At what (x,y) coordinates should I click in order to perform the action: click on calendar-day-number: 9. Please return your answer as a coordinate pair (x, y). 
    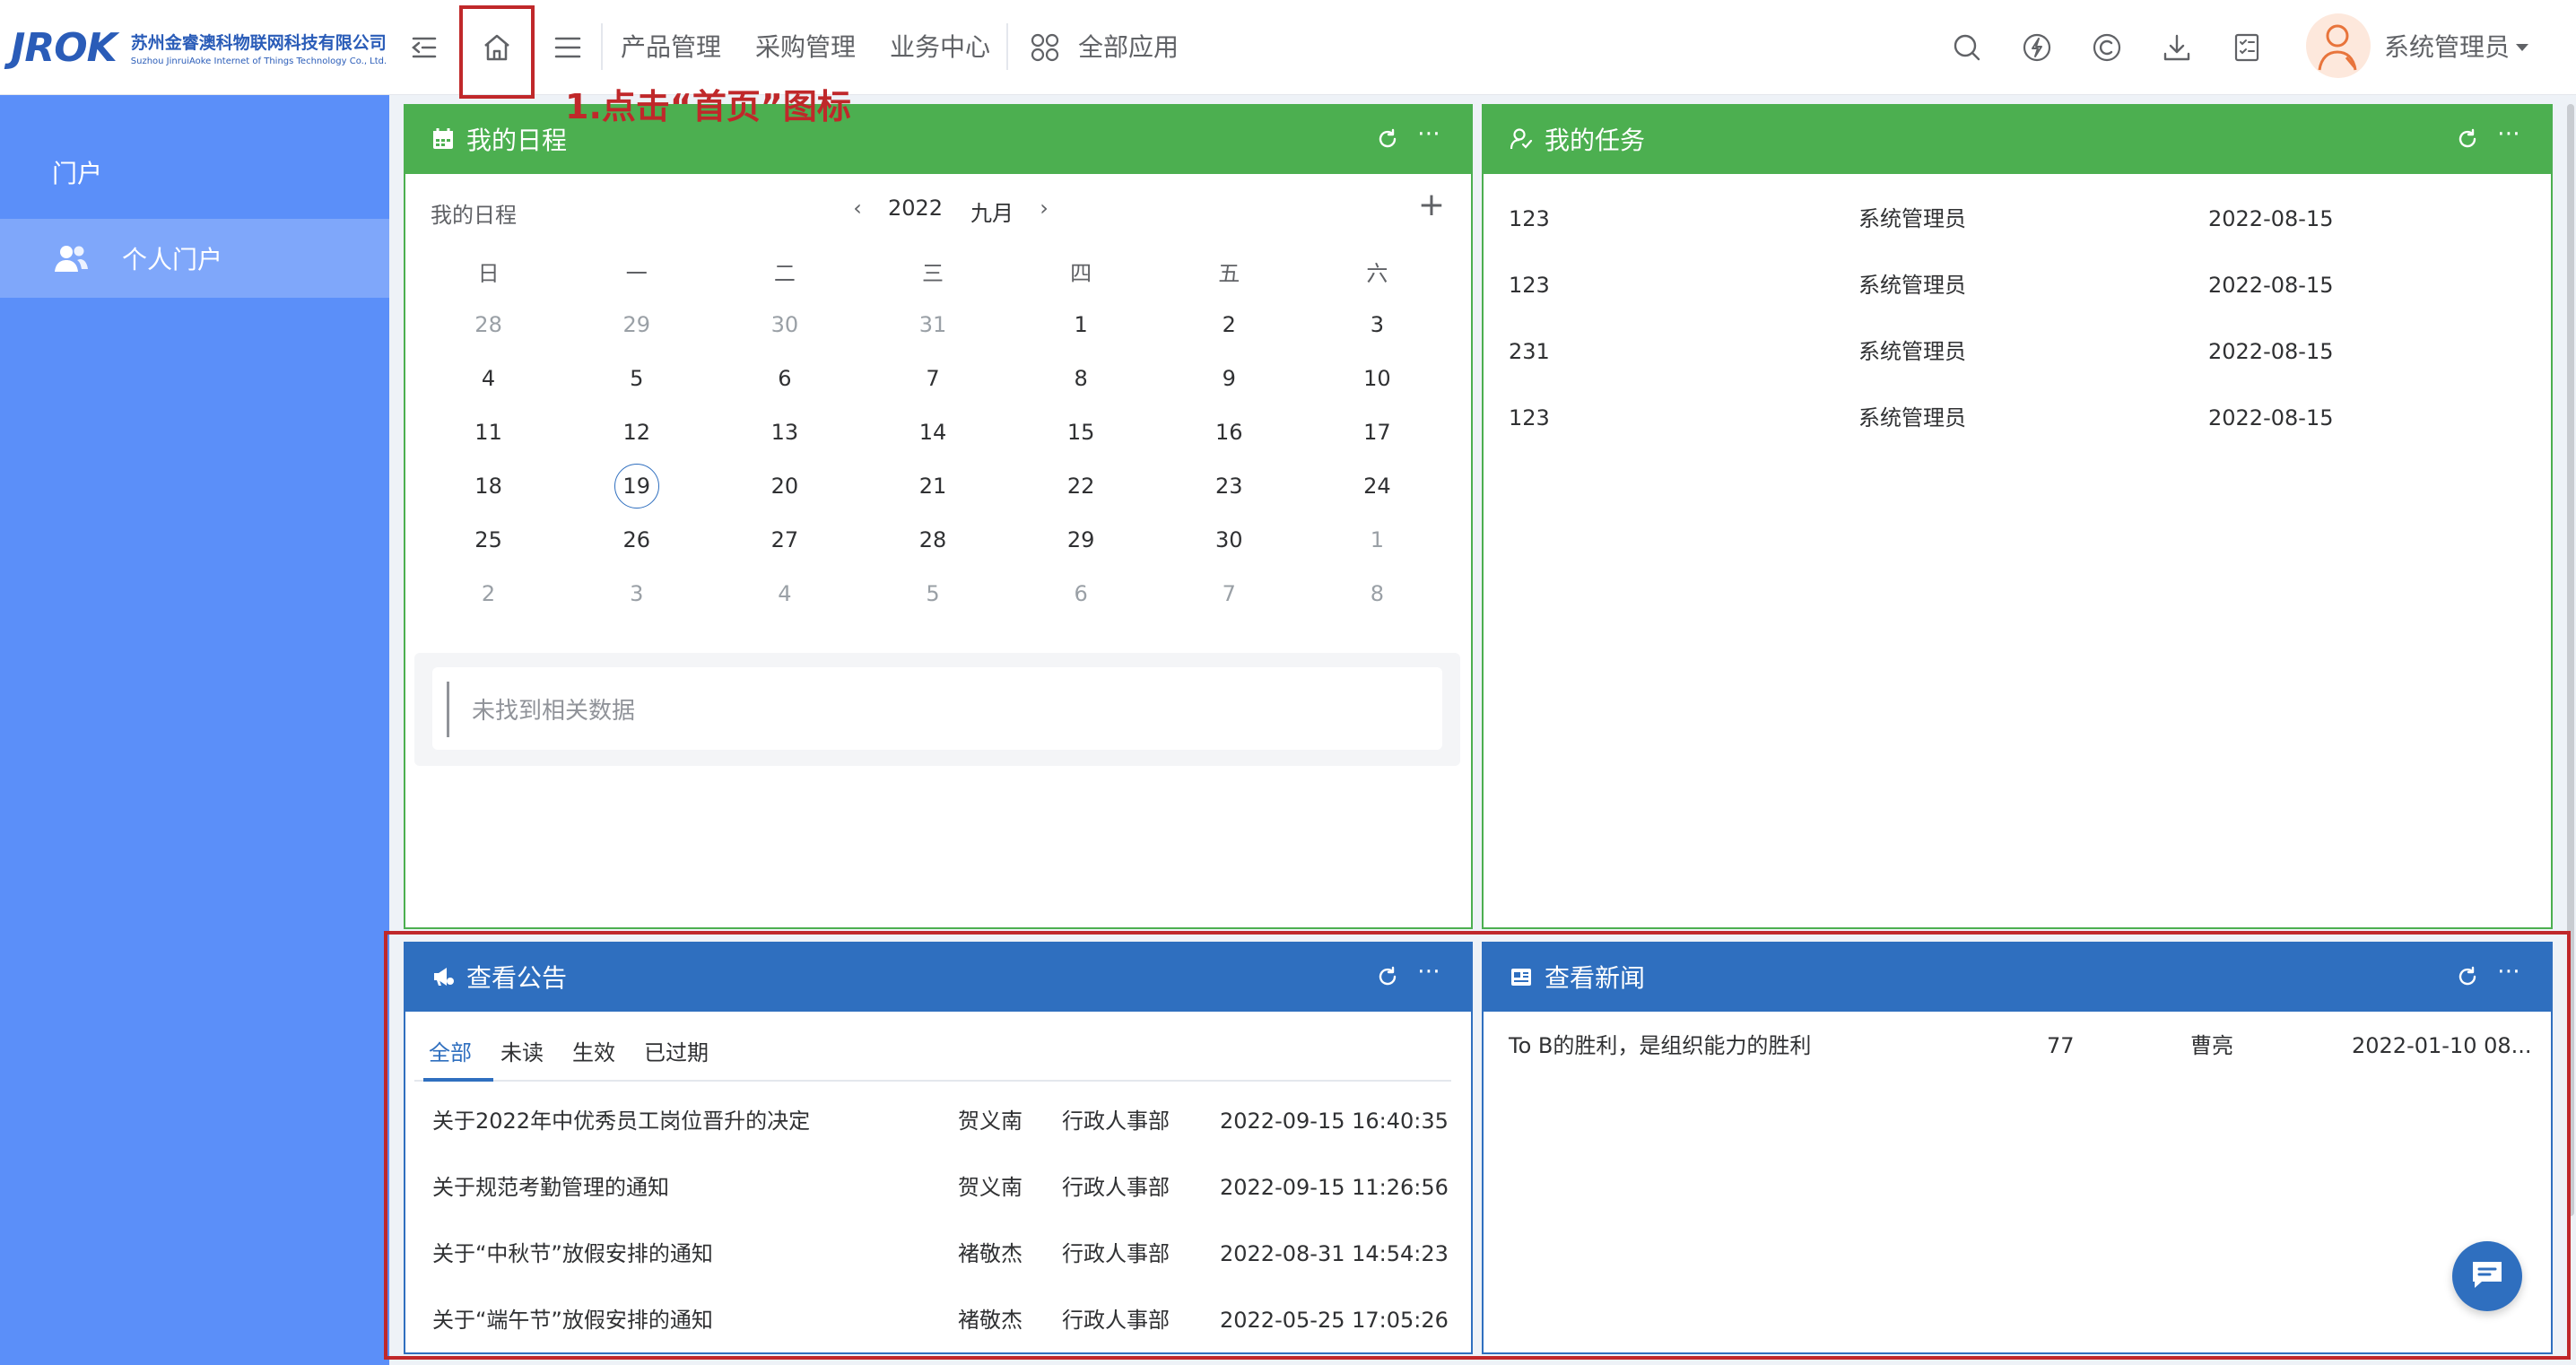
    Looking at the image, I should click on (1229, 378).